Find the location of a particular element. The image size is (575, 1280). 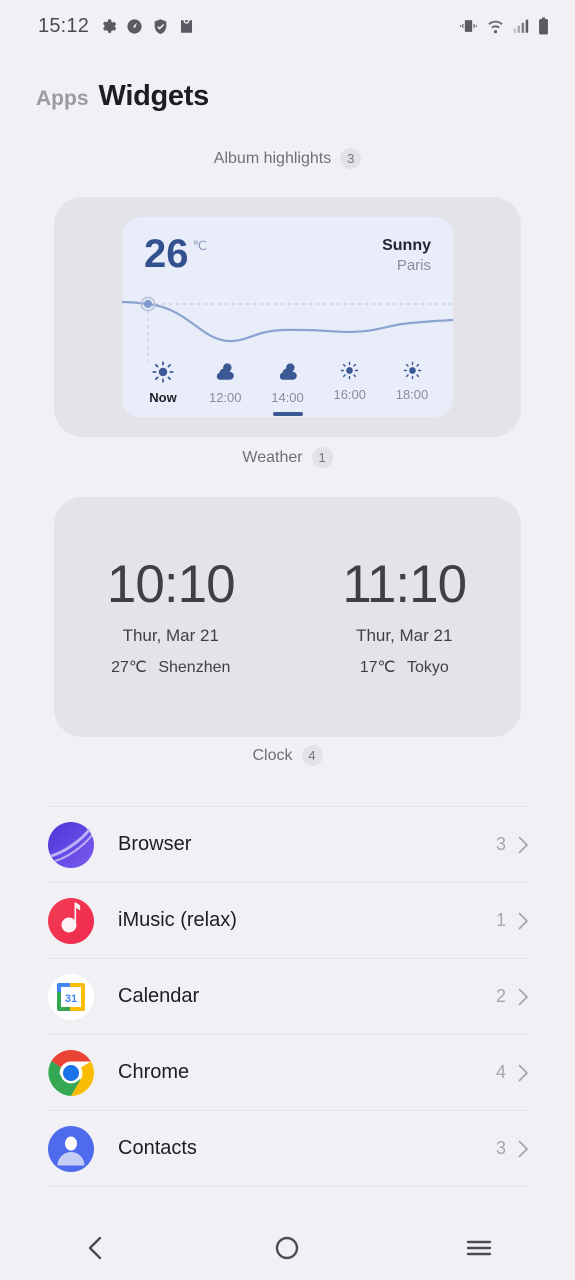

caption-badge: 3 is located at coordinates (351, 158).